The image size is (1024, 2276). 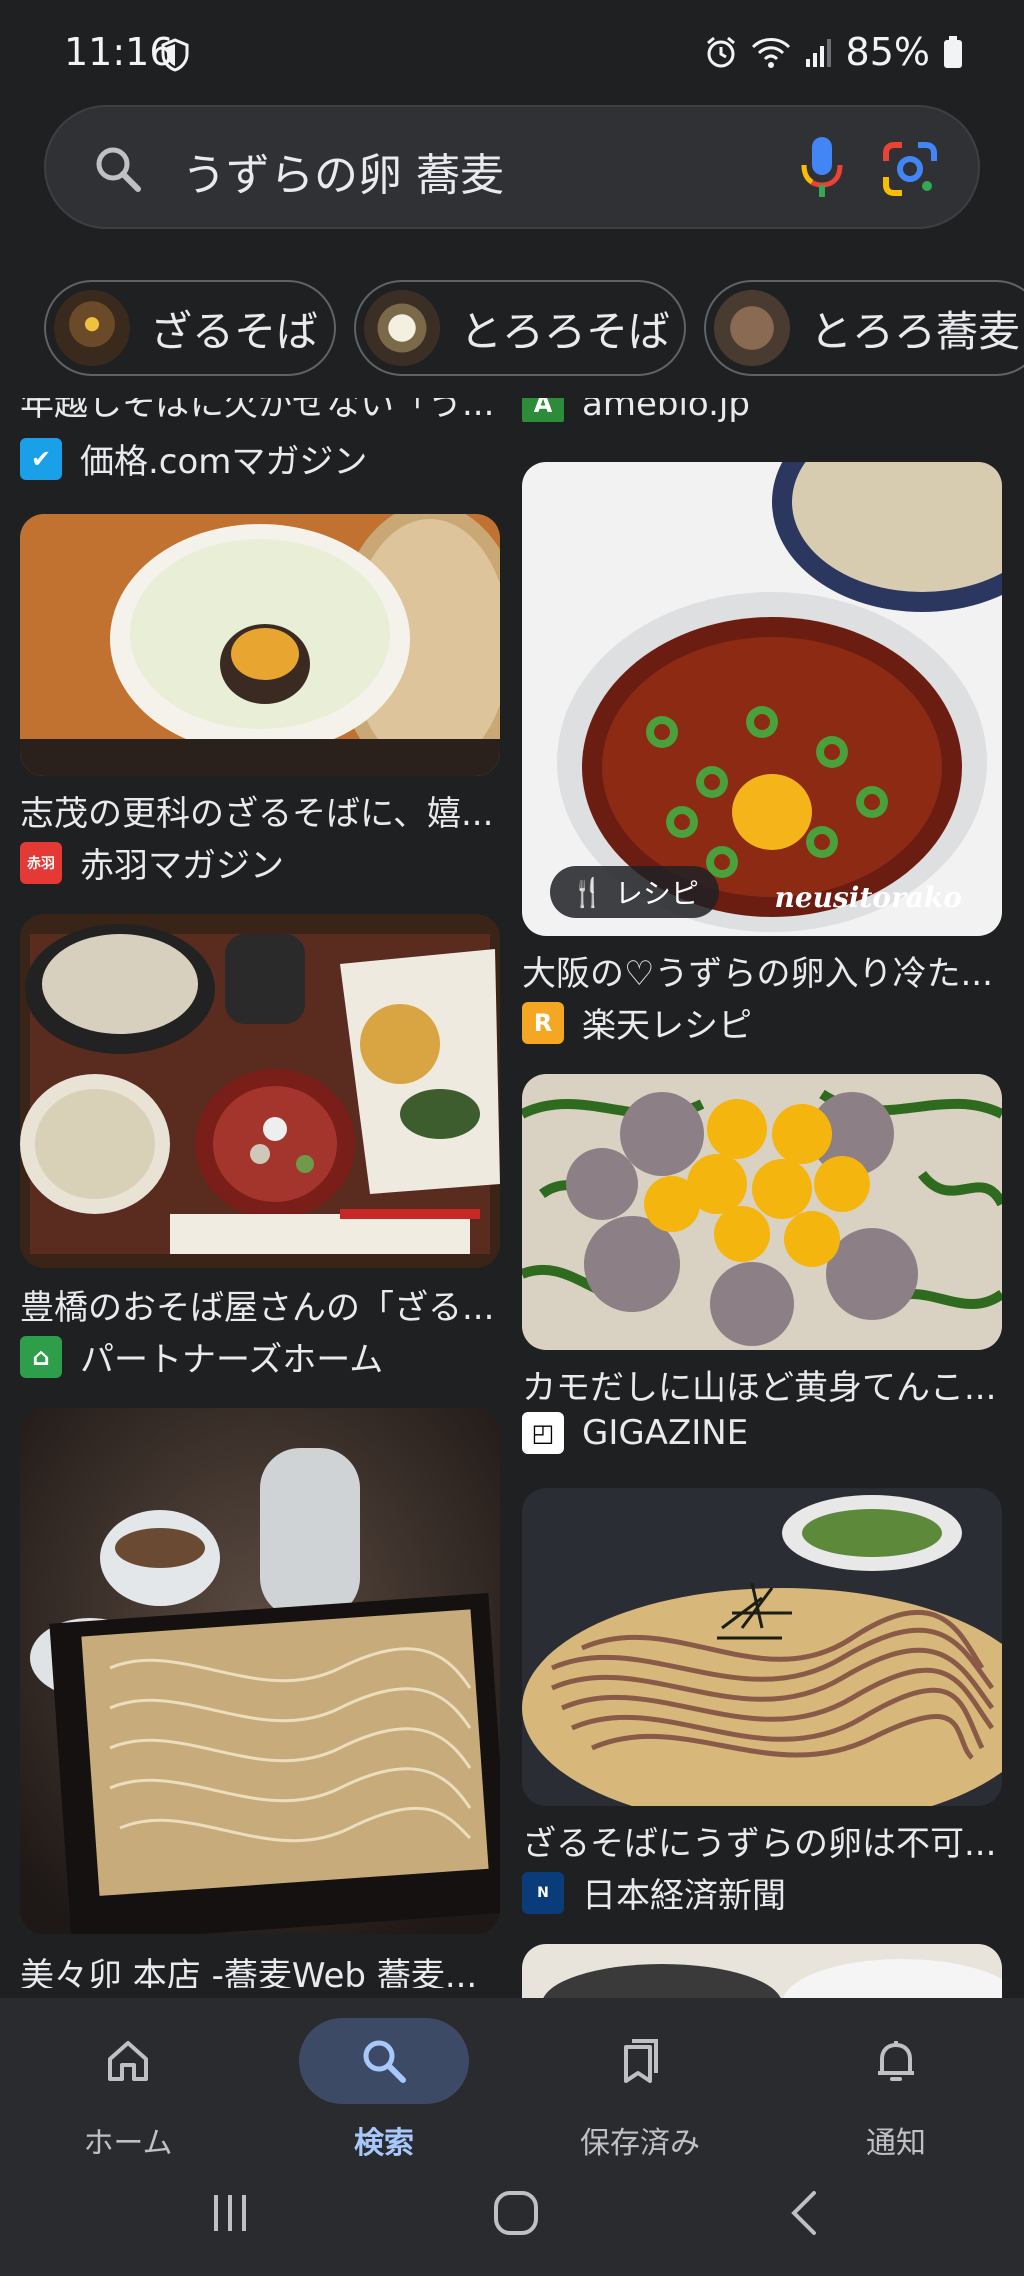 I want to click on lens-icon, so click(x=910, y=169).